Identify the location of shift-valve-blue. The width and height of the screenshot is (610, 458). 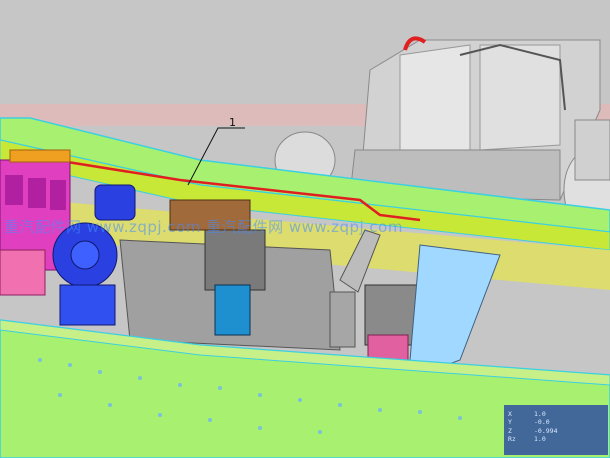
(232, 310).